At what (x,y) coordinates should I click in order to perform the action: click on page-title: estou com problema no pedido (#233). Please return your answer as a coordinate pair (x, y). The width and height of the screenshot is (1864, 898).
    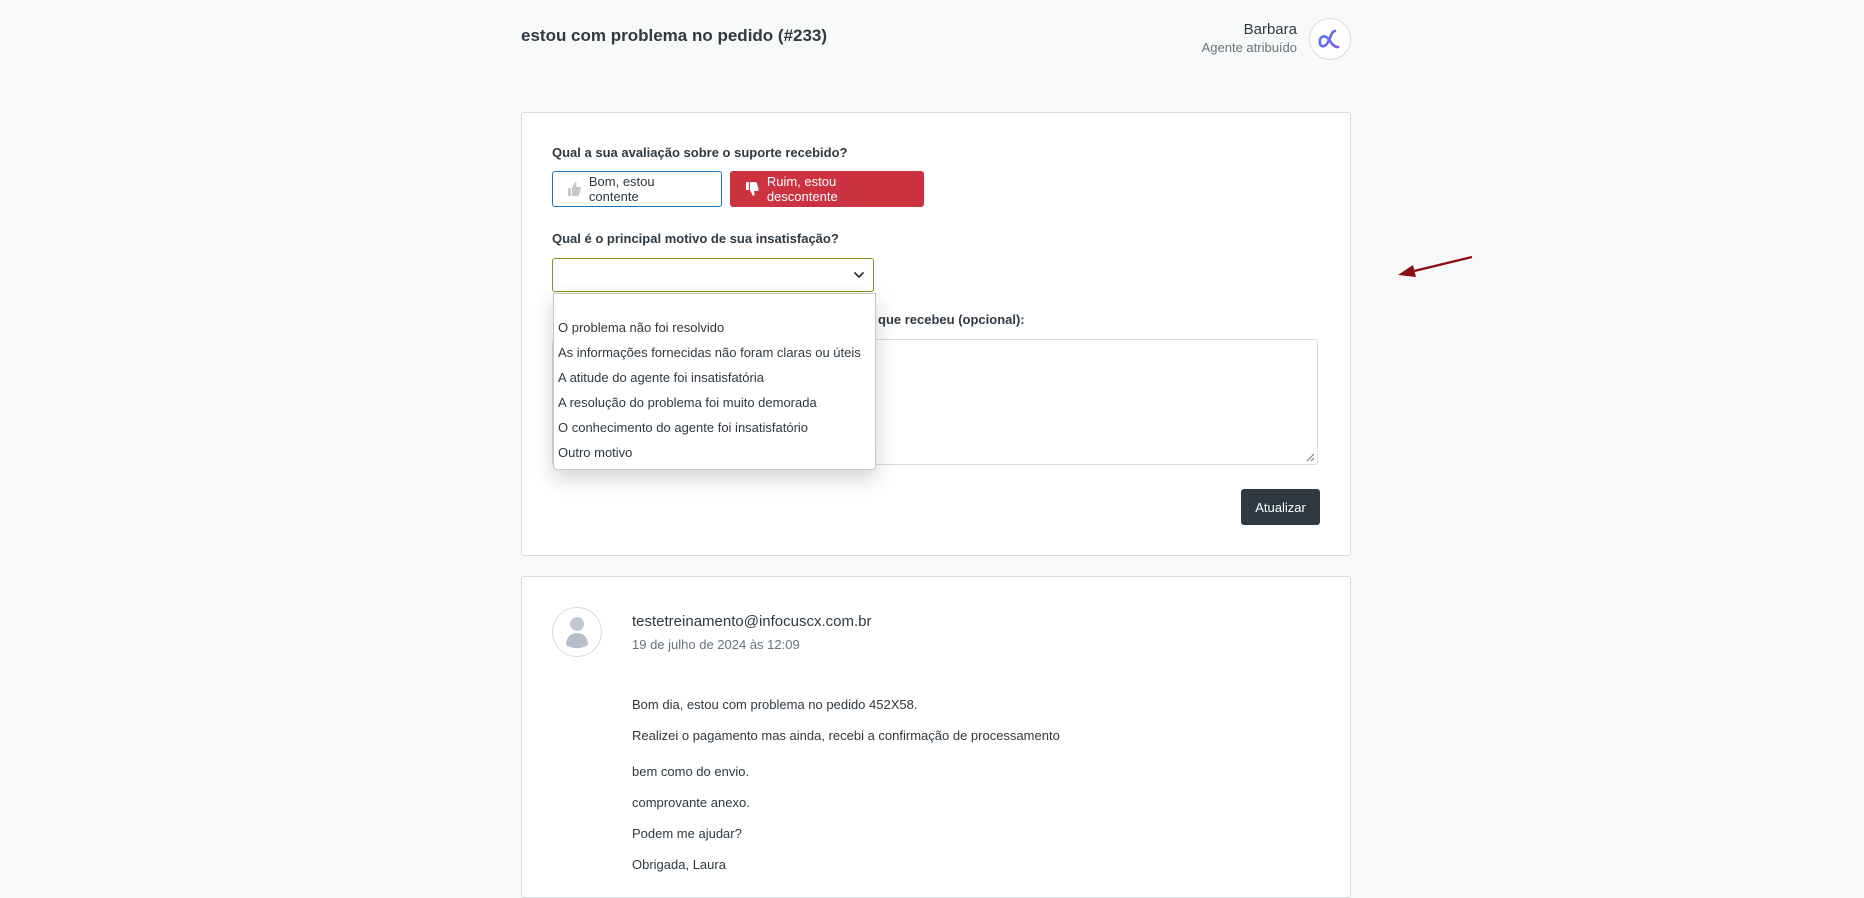
    Looking at the image, I should click on (674, 35).